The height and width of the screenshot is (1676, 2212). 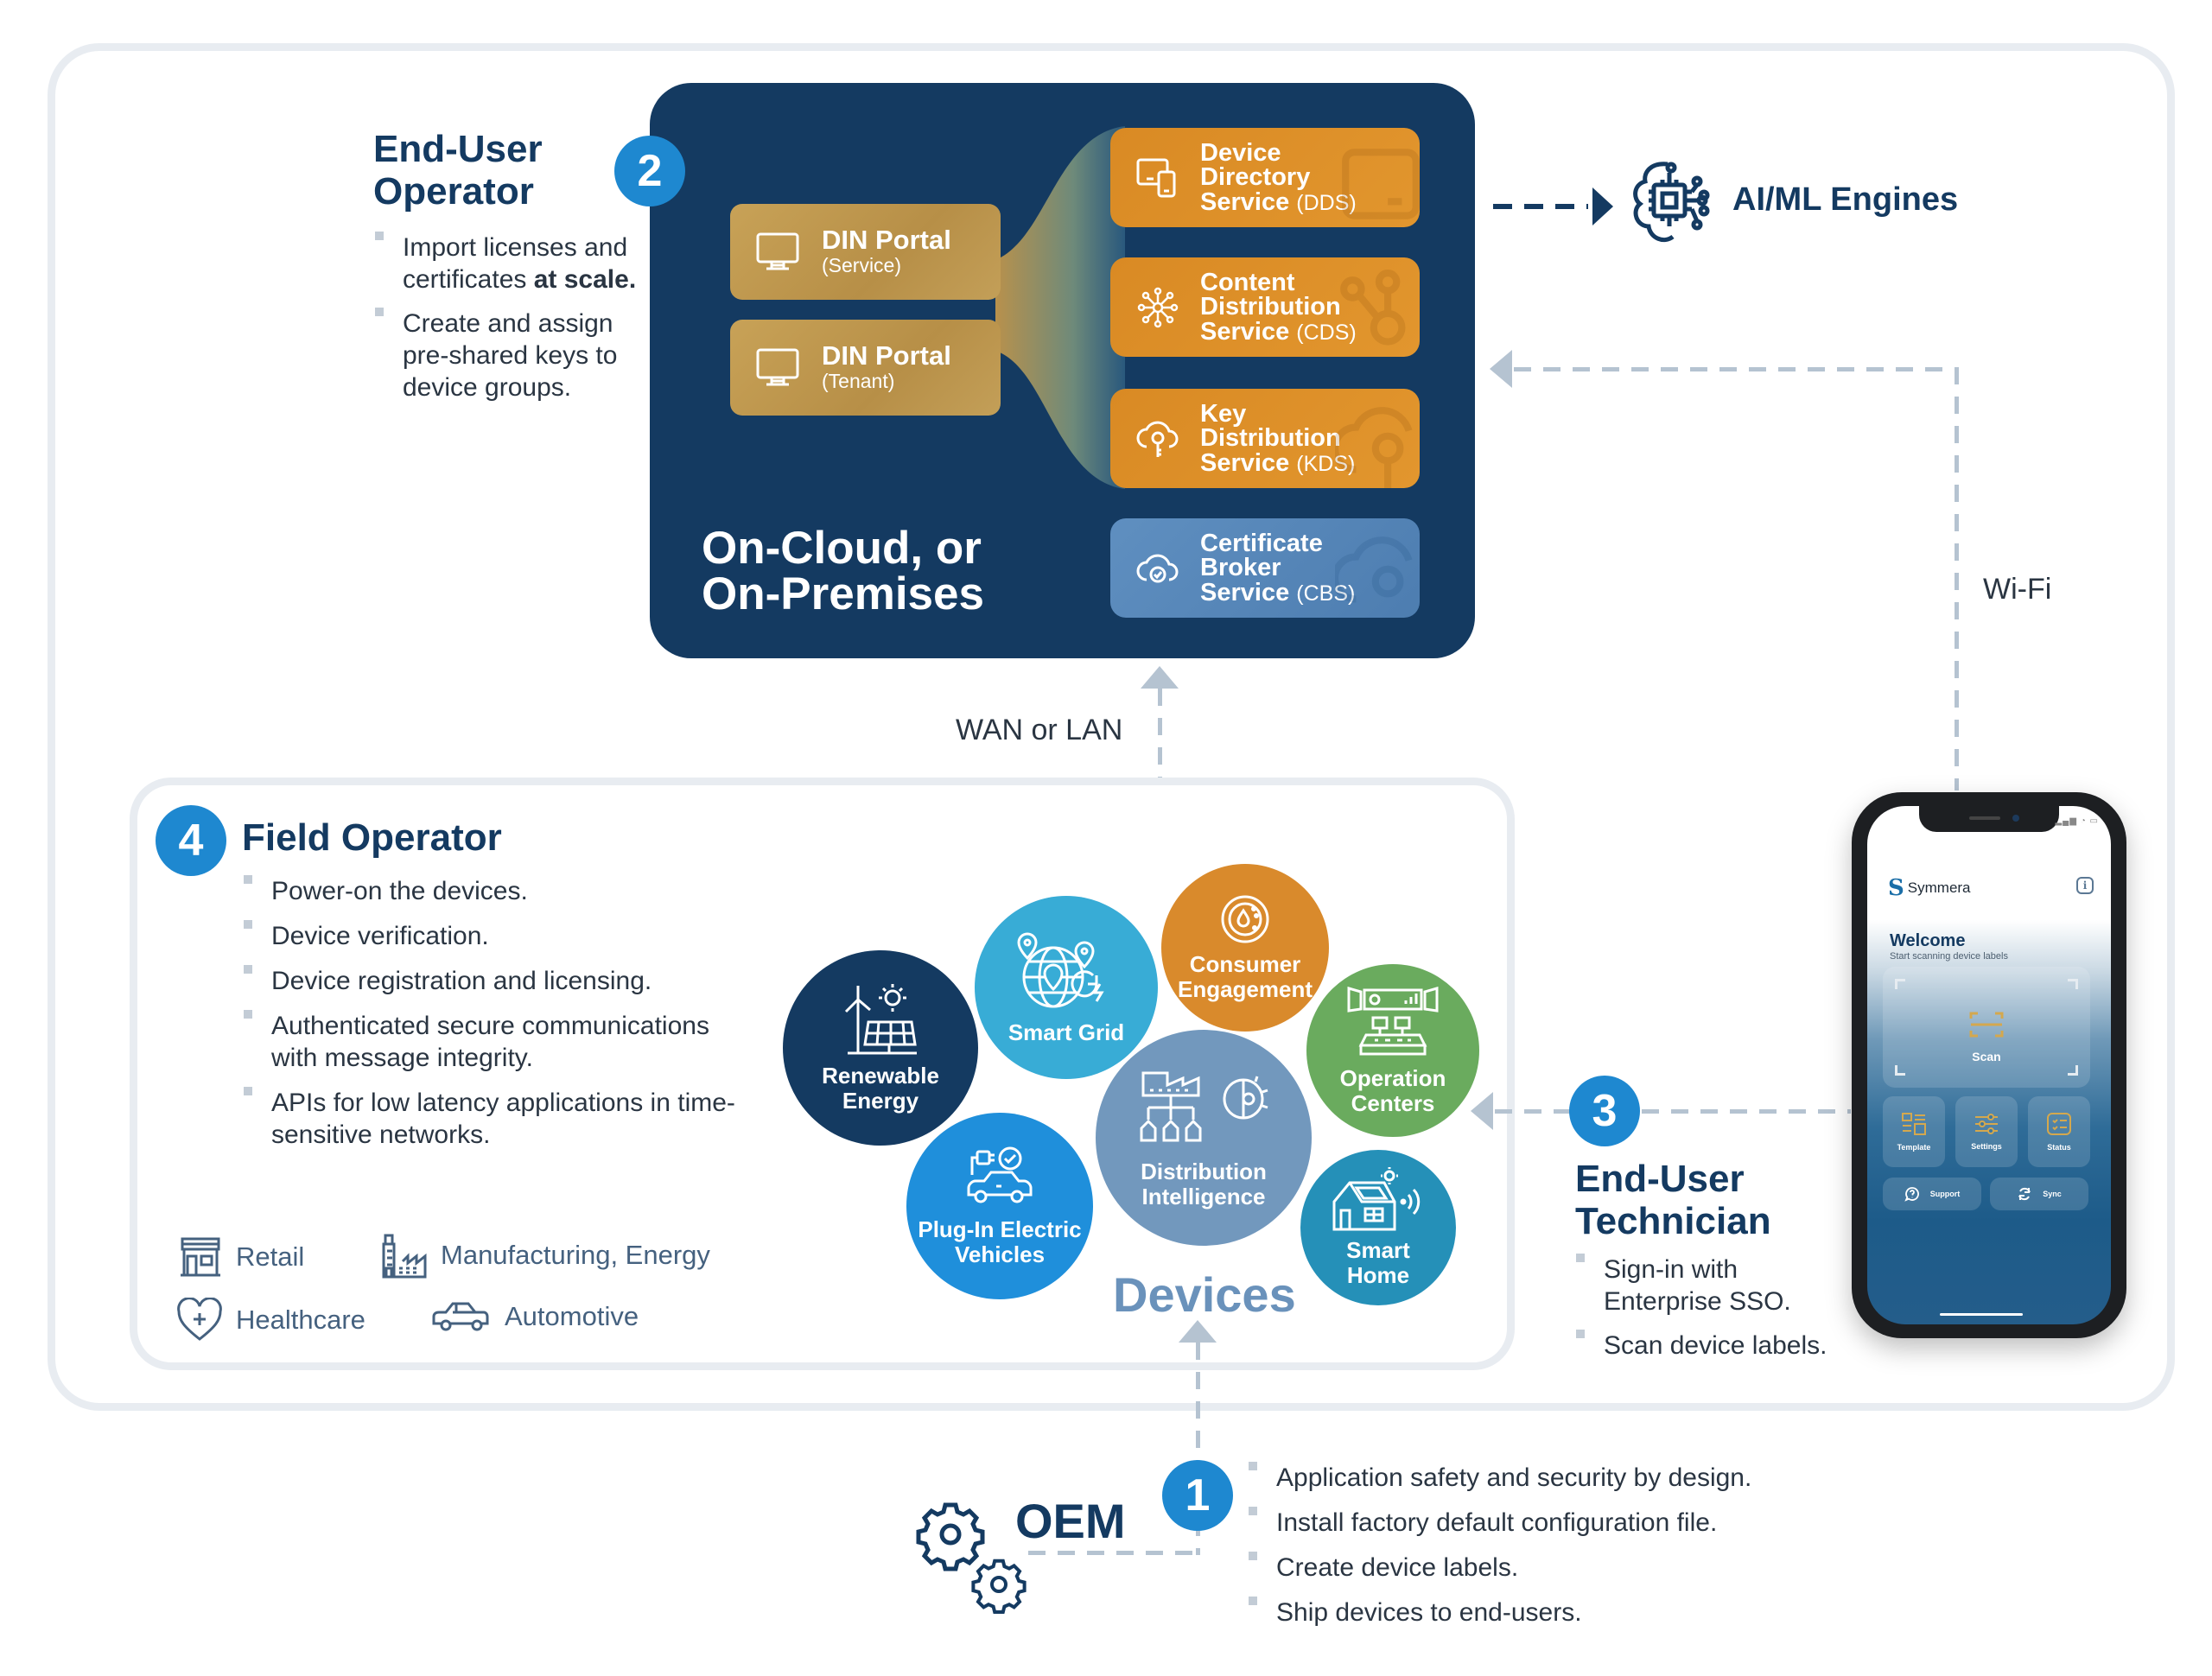 I want to click on step-badge-2: 2, so click(x=649, y=171).